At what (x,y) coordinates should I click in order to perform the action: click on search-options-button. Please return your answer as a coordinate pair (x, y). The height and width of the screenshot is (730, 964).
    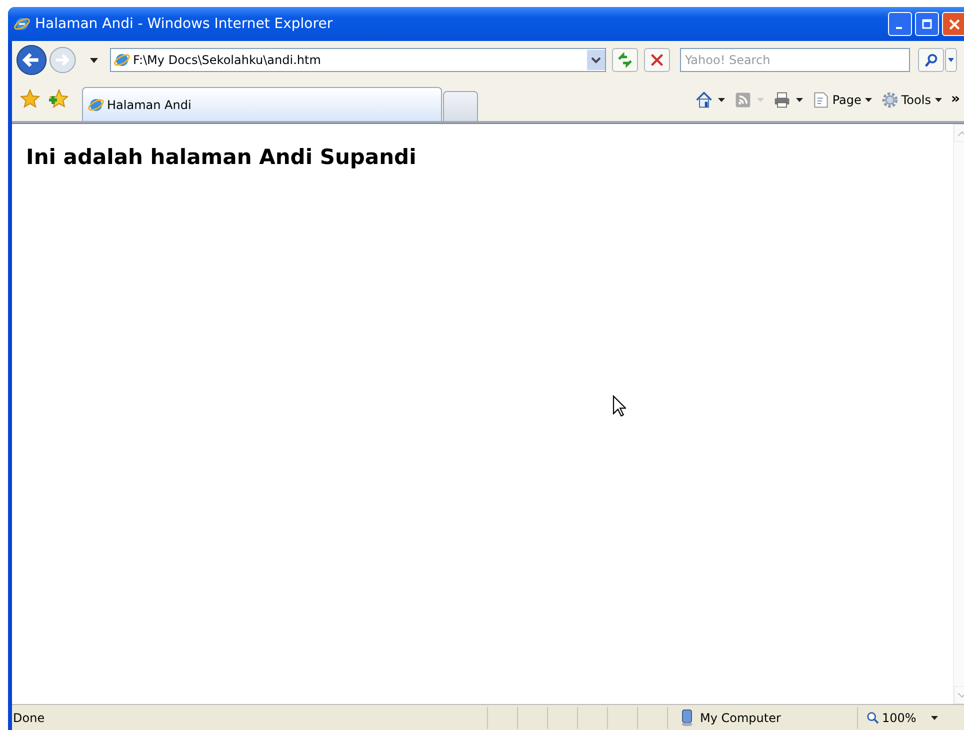
    Looking at the image, I should click on (951, 60).